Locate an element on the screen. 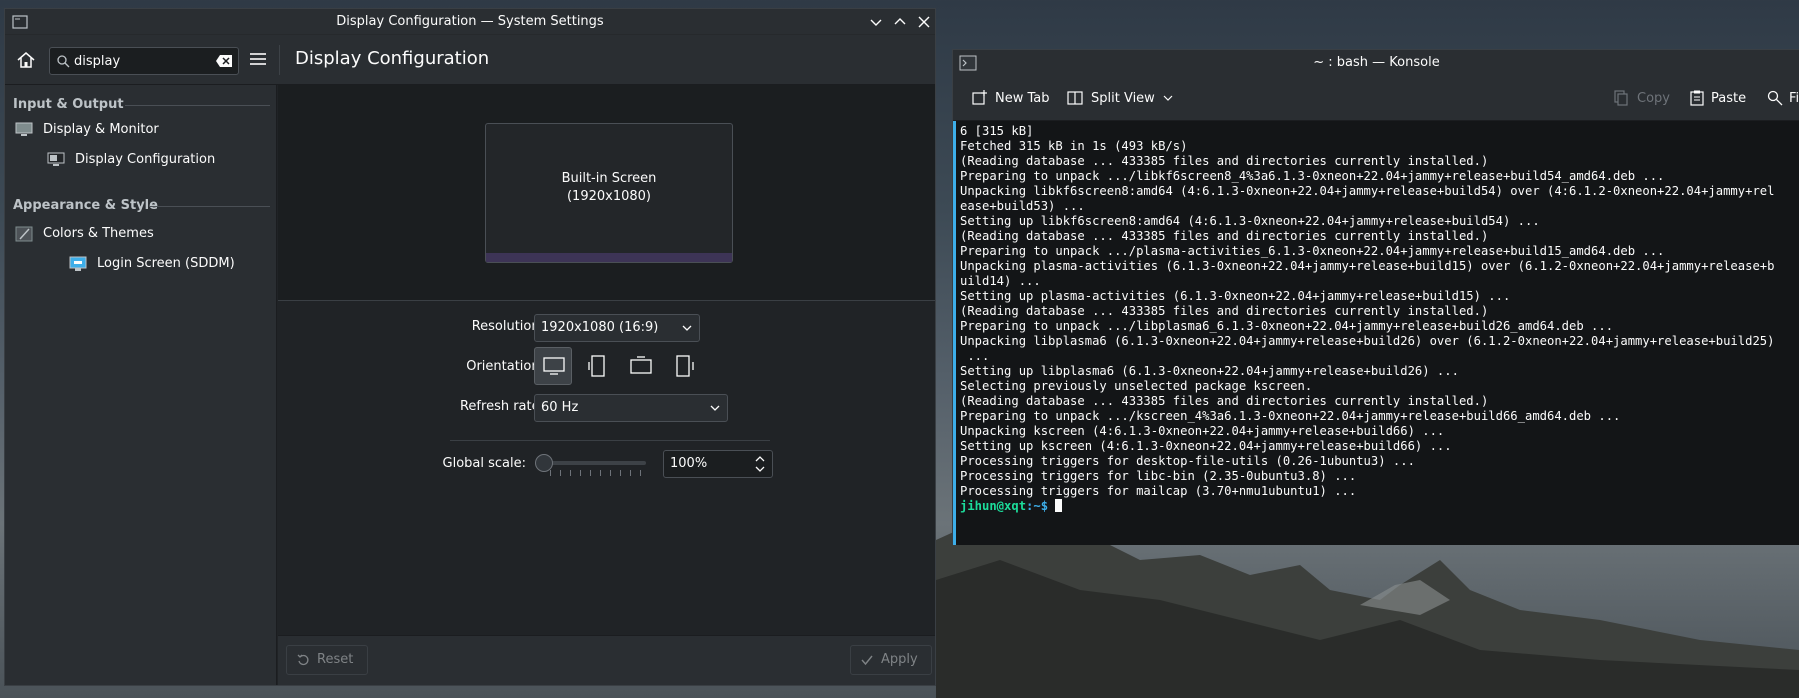  orientation-portrait-right-button is located at coordinates (685, 366).